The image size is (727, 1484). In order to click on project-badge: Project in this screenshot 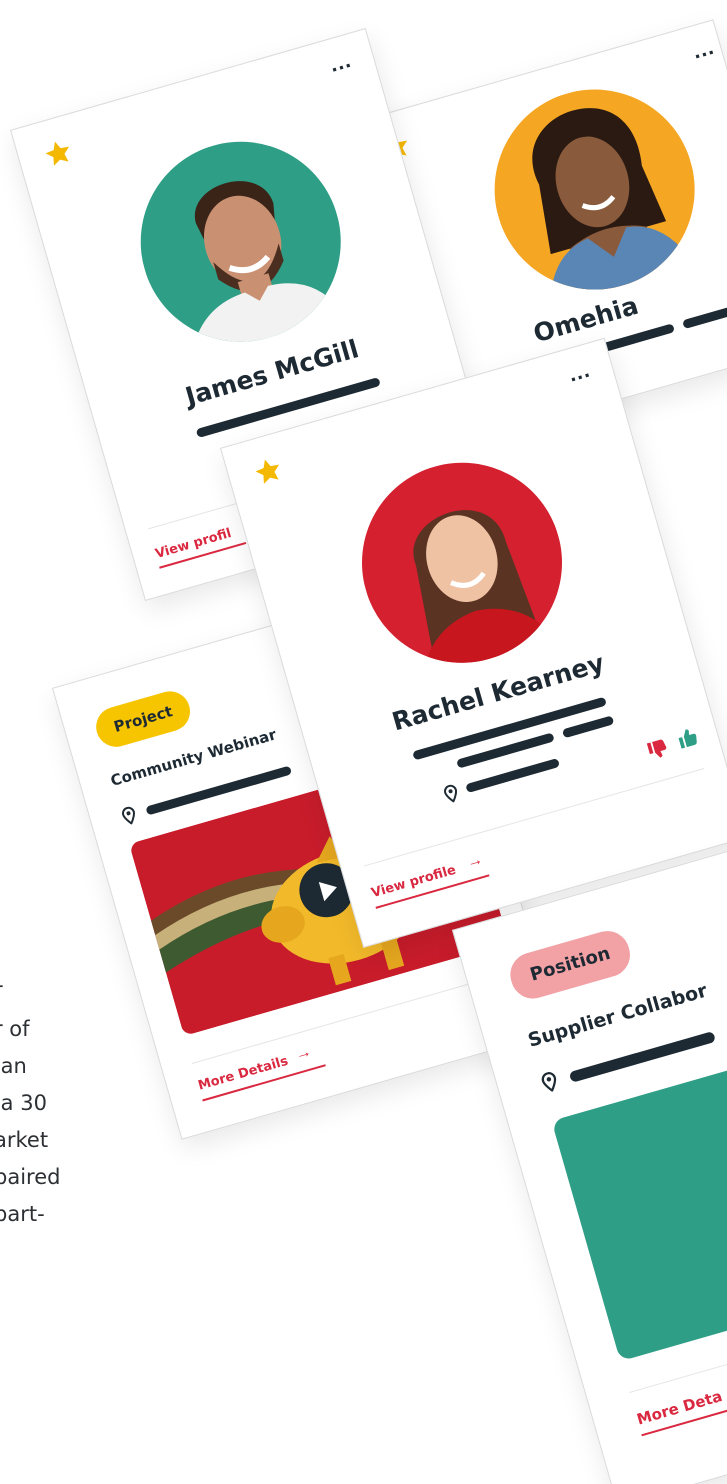, I will do `click(143, 719)`.